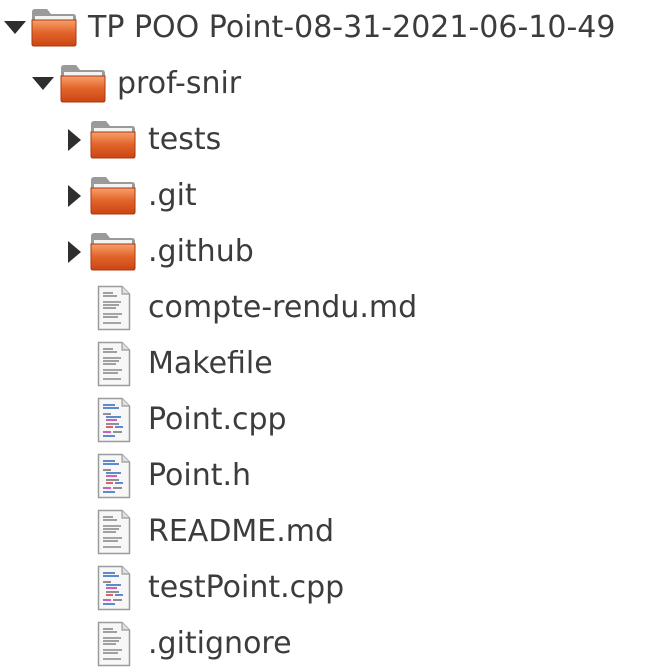 This screenshot has height=672, width=647. I want to click on tree-label: Point.cpp, so click(217, 419).